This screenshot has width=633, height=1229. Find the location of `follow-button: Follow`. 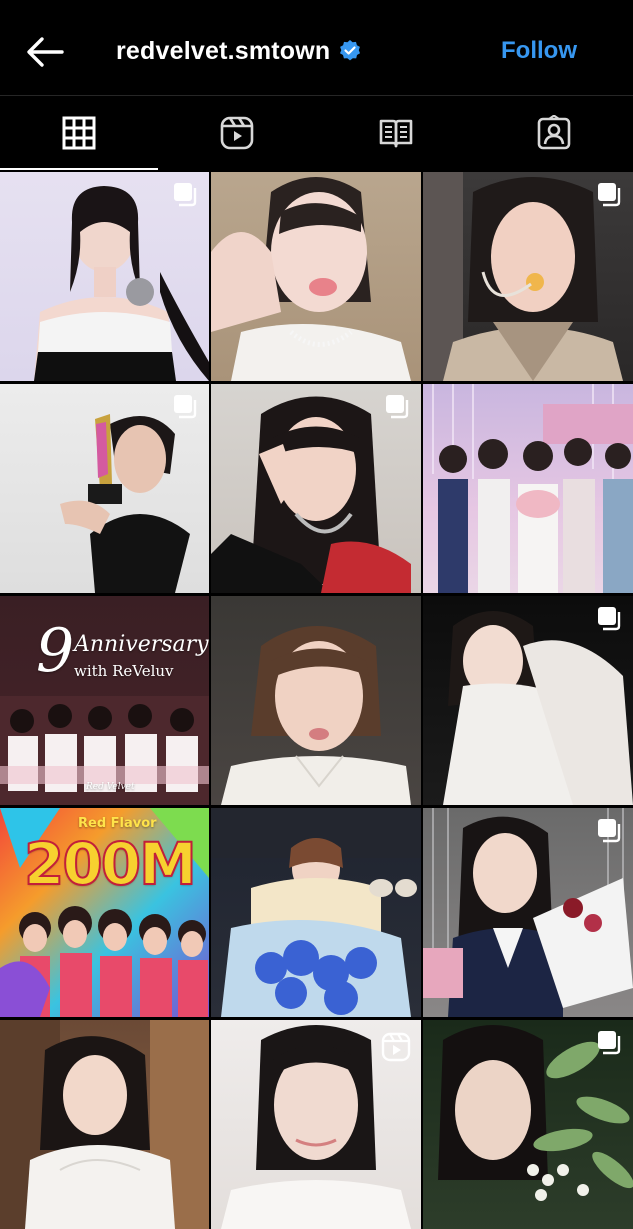

follow-button: Follow is located at coordinates (539, 51).